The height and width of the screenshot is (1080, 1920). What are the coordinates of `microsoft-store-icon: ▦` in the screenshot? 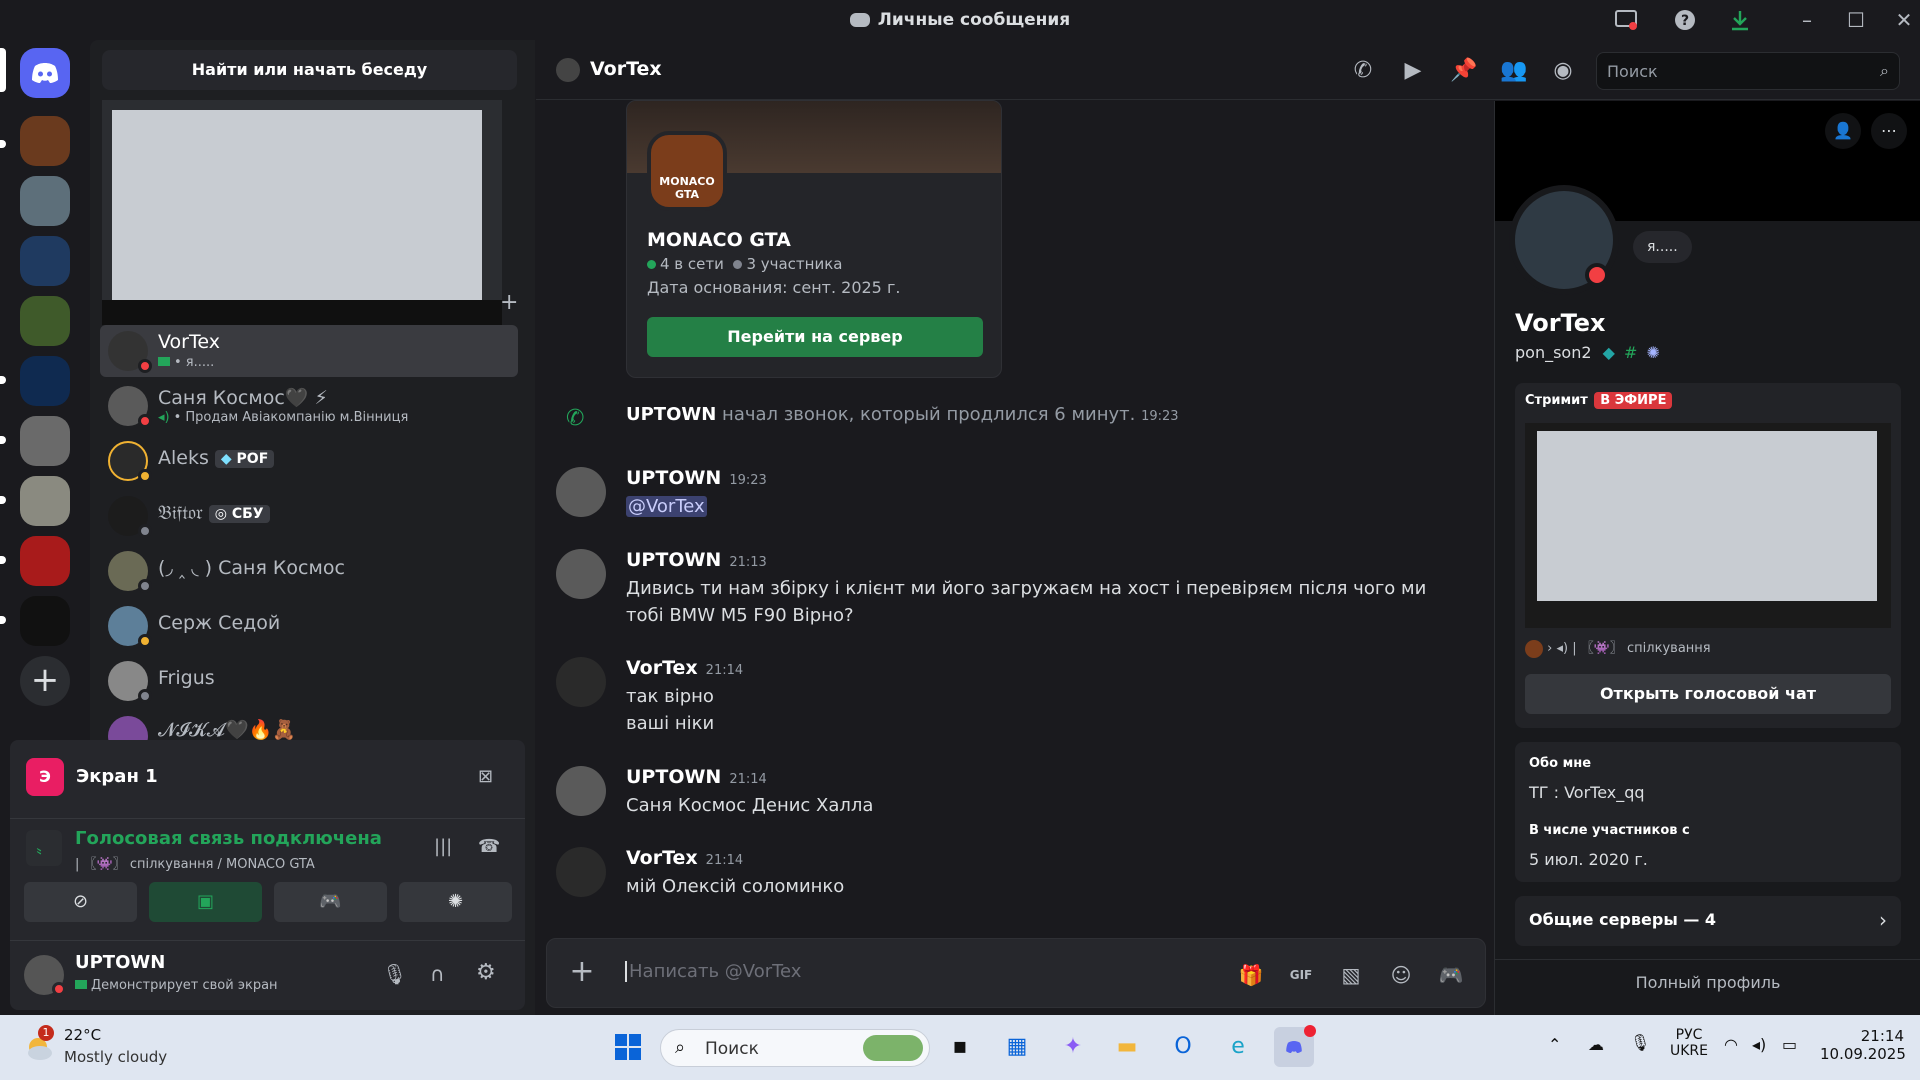 It's located at (1017, 1047).